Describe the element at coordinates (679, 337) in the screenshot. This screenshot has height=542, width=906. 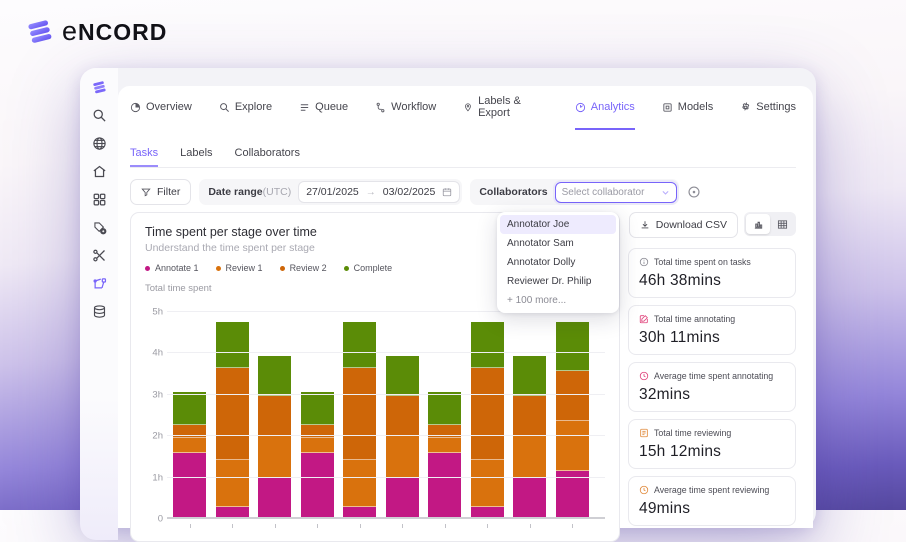
I see `stat-value: 30h 11mins` at that location.